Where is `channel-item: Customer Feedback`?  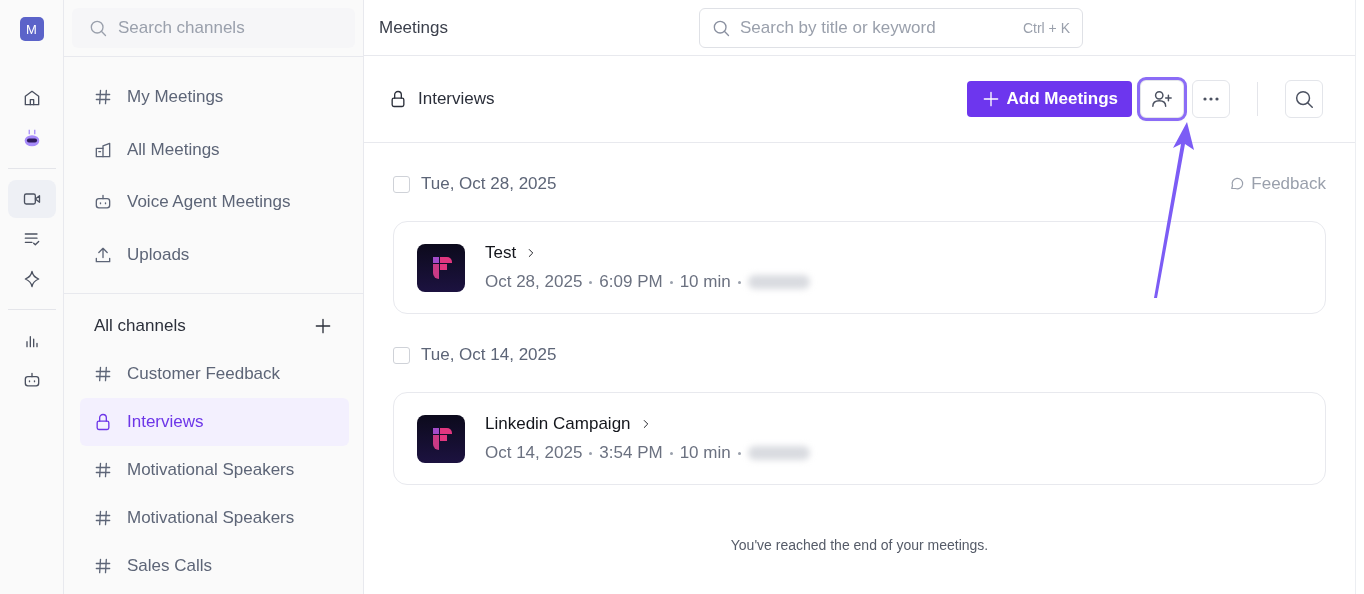
channel-item: Customer Feedback is located at coordinates (214, 374).